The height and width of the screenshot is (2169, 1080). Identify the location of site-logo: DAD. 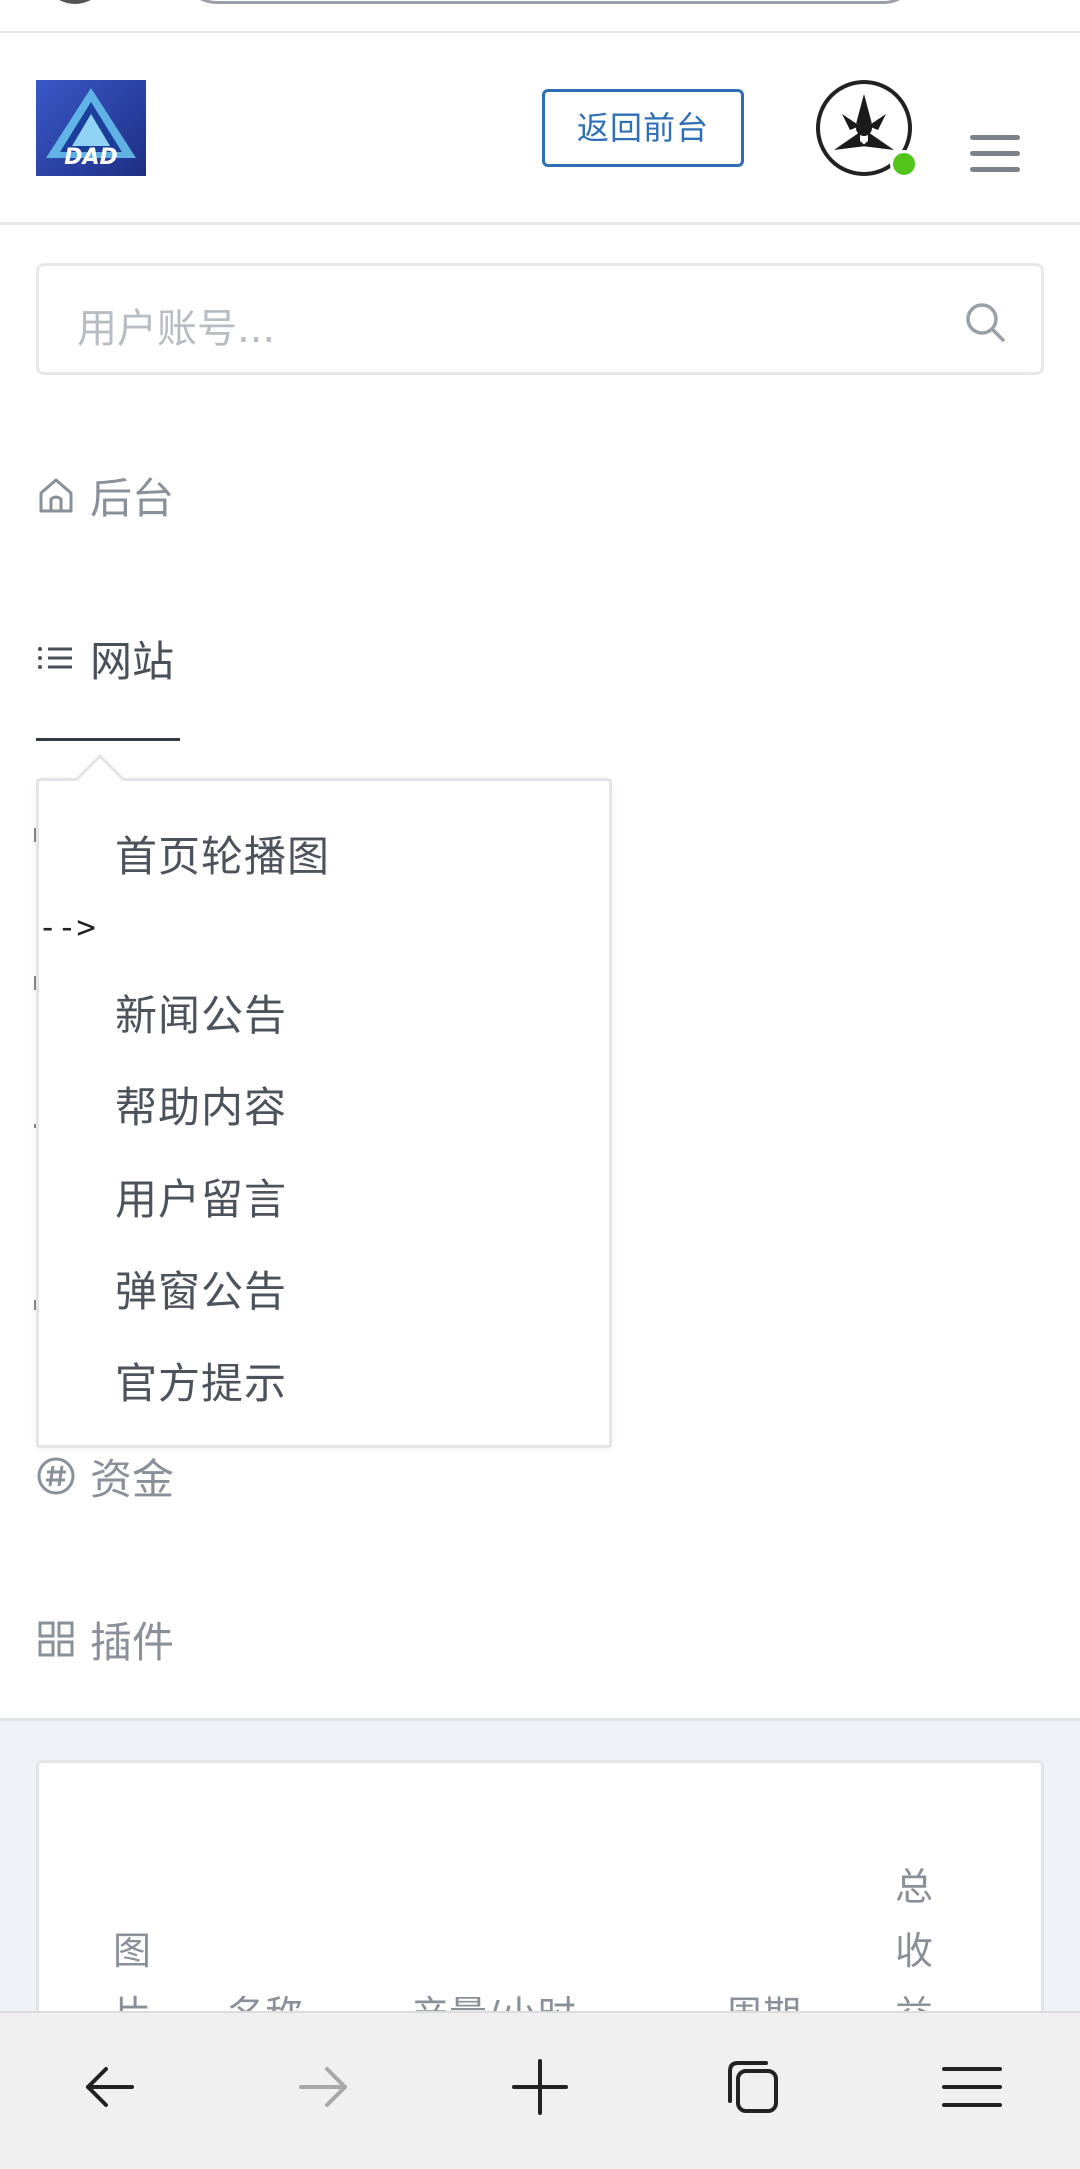
(91, 128).